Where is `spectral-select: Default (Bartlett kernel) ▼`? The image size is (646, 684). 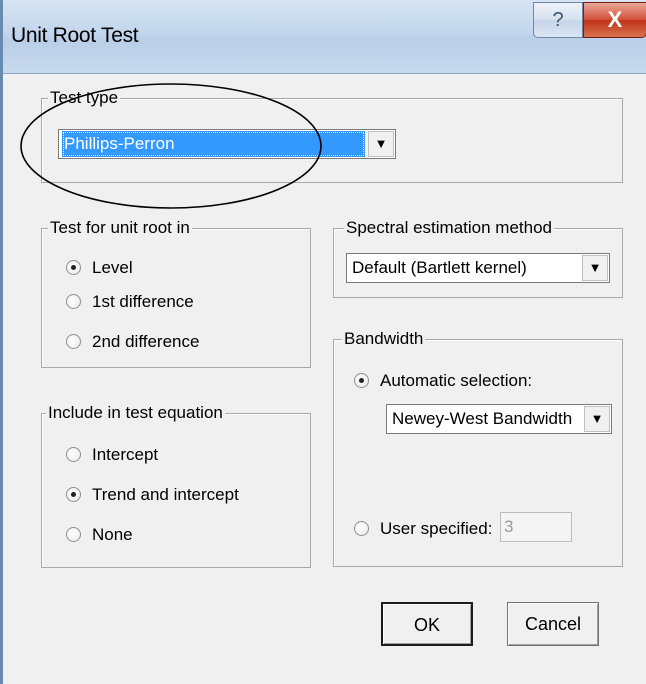 spectral-select: Default (Bartlett kernel) ▼ is located at coordinates (478, 268).